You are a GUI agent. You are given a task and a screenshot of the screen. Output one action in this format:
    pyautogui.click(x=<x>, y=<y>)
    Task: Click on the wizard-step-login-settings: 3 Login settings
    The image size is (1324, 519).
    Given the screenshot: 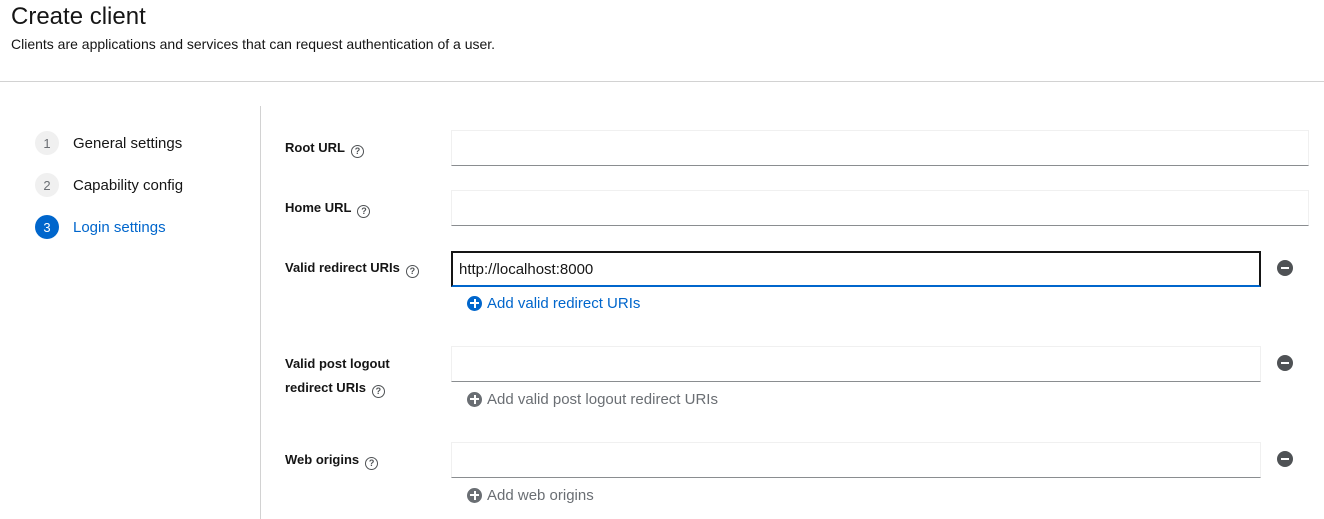 What is the action you would take?
    pyautogui.click(x=100, y=227)
    